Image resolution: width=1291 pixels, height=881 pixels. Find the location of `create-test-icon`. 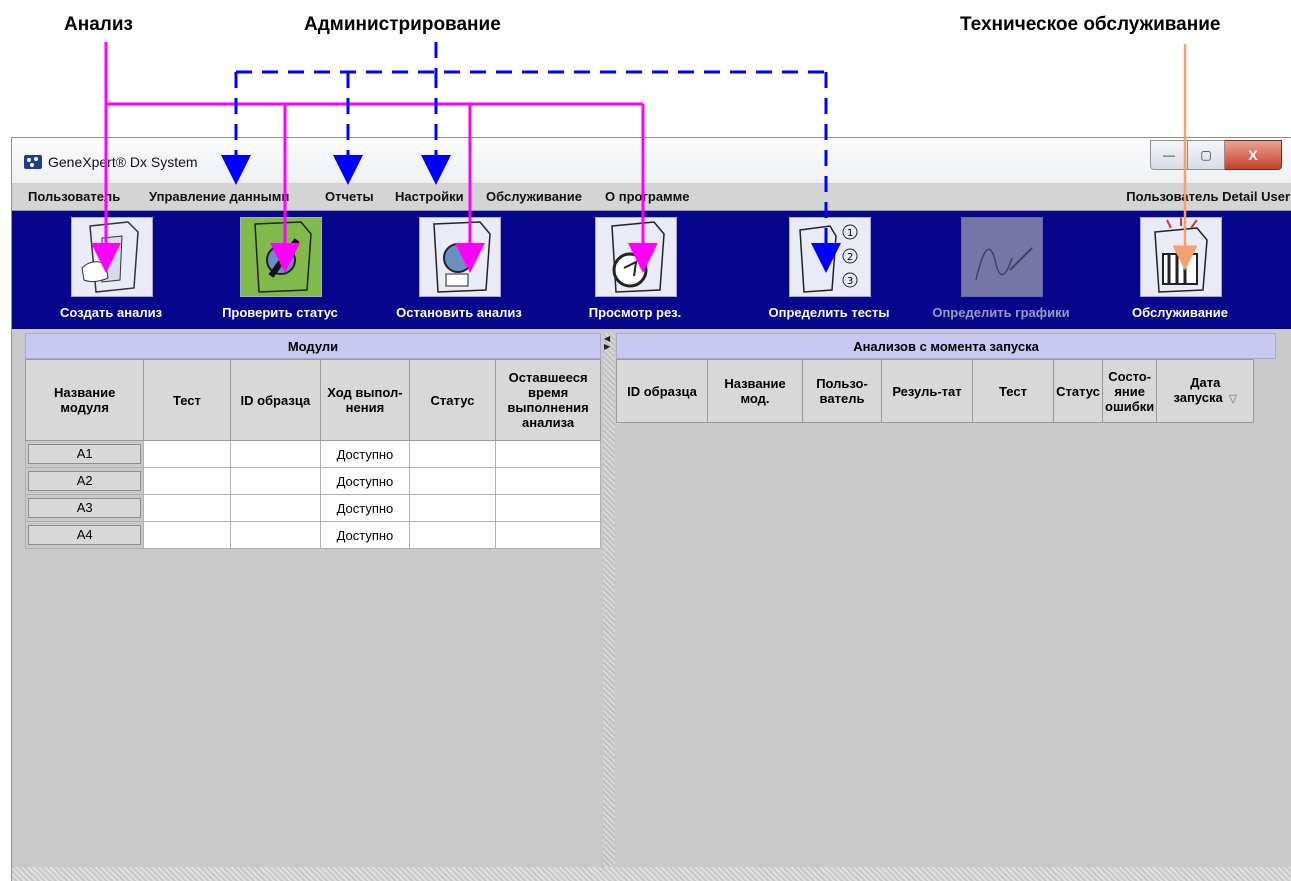

create-test-icon is located at coordinates (112, 257).